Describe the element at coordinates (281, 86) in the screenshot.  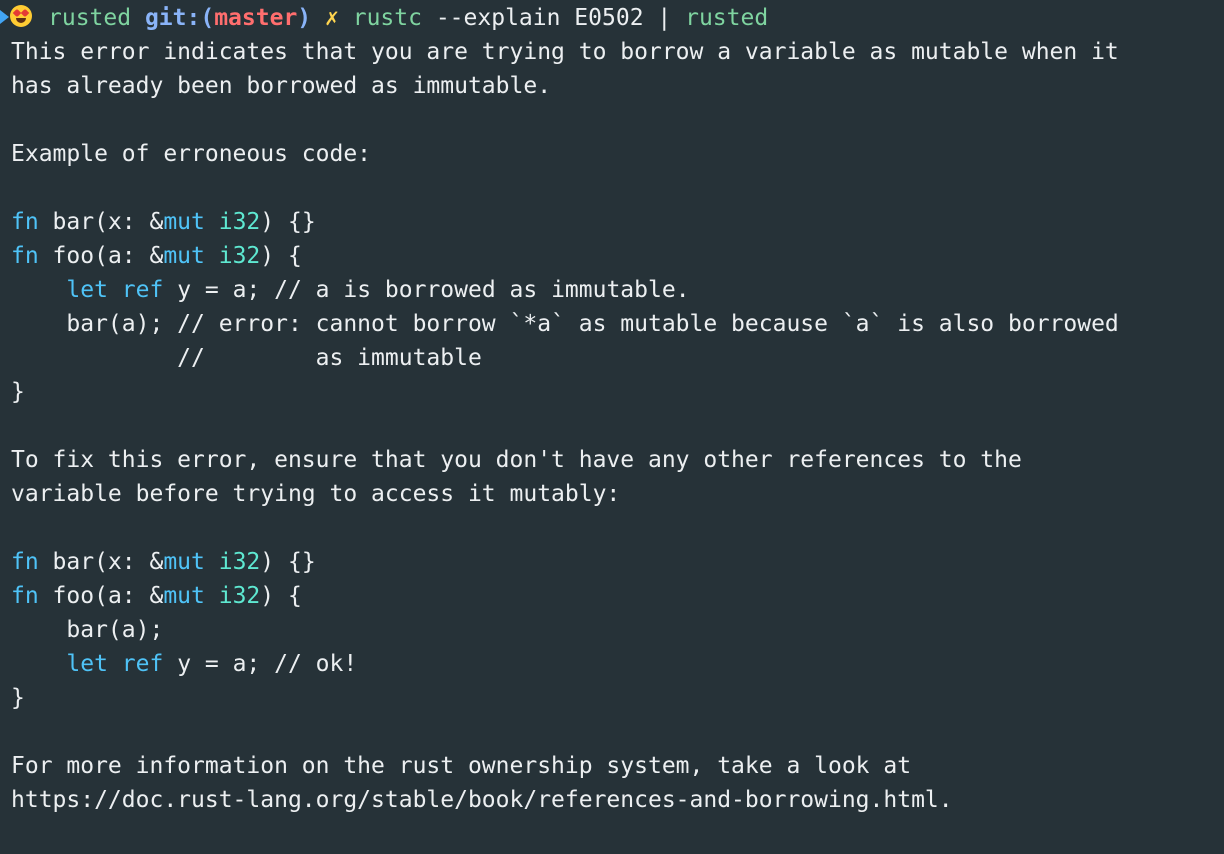
I see `intro-text-line-2: has already been borrowed as immutable.` at that location.